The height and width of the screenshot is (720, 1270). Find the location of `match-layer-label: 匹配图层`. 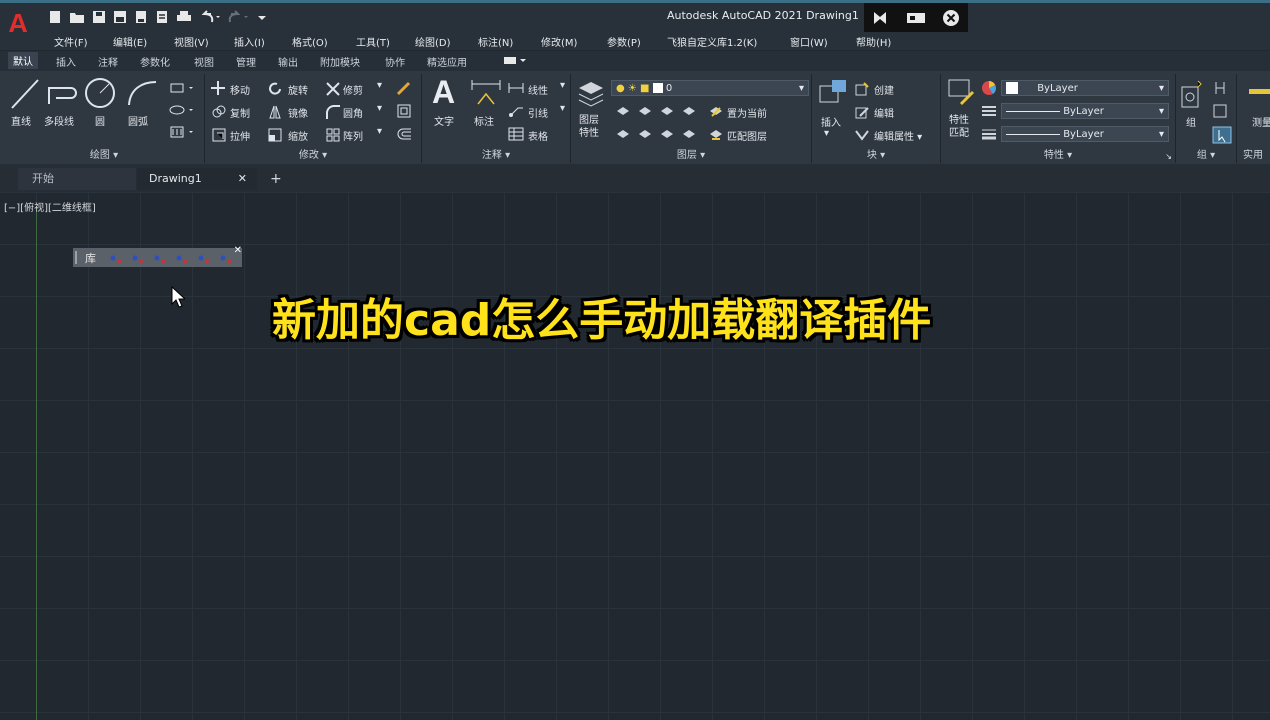

match-layer-label: 匹配图层 is located at coordinates (747, 135).